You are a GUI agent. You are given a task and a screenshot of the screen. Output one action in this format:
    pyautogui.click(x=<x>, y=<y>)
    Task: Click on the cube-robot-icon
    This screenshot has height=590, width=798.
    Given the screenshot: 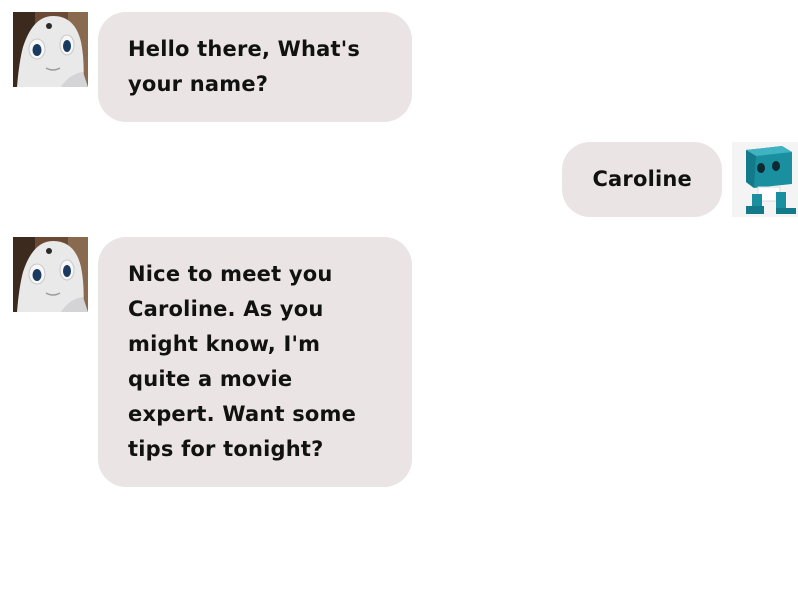 What is the action you would take?
    pyautogui.click(x=765, y=179)
    